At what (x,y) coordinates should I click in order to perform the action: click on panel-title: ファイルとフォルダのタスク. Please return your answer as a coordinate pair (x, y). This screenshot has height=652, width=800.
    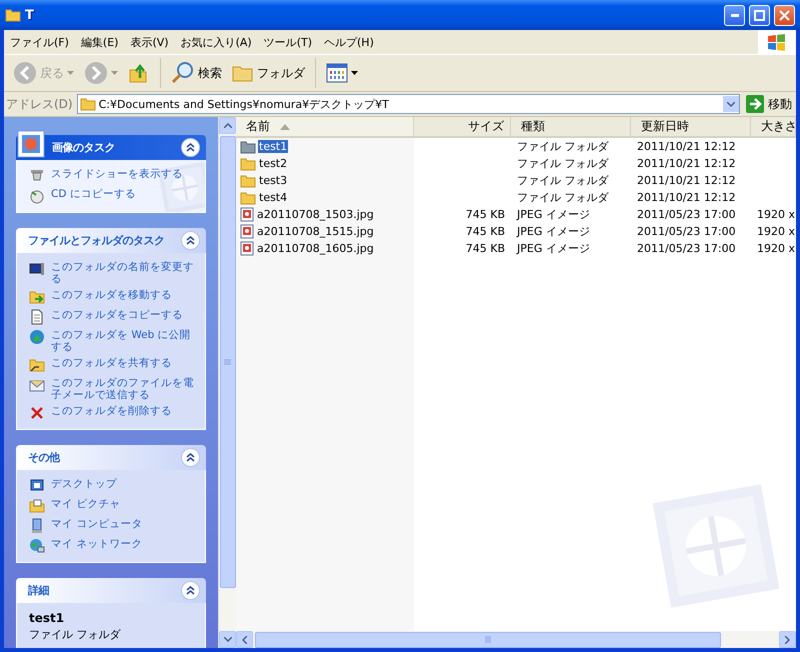
    Looking at the image, I should click on (97, 240).